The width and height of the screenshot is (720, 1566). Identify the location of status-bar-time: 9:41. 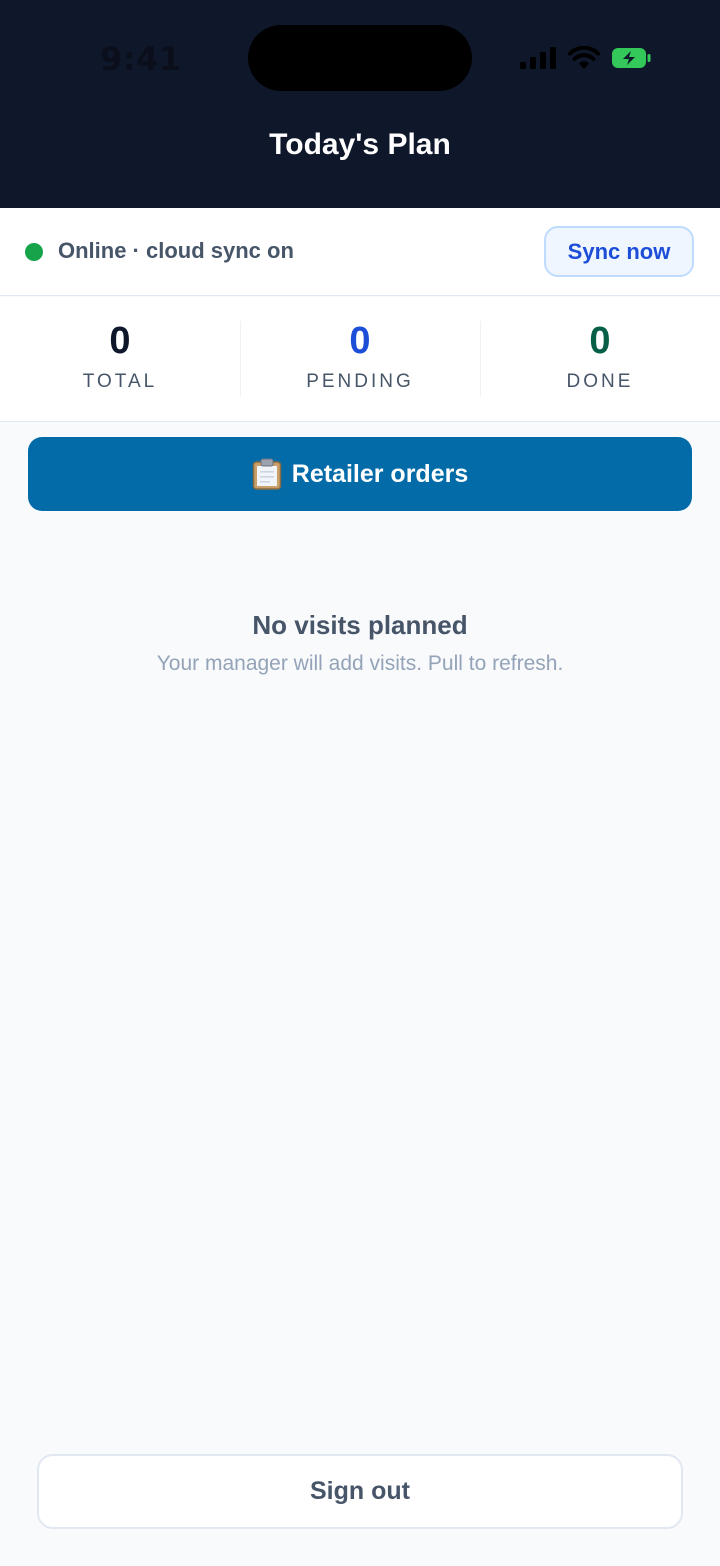
(141, 59).